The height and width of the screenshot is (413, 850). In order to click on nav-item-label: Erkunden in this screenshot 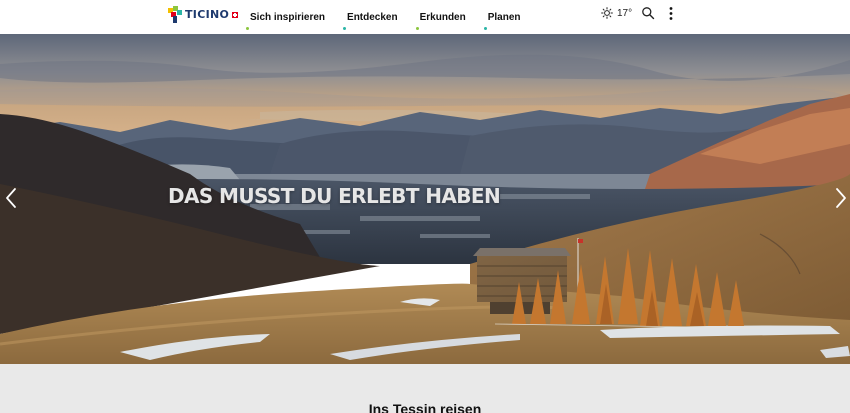, I will do `click(442, 17)`.